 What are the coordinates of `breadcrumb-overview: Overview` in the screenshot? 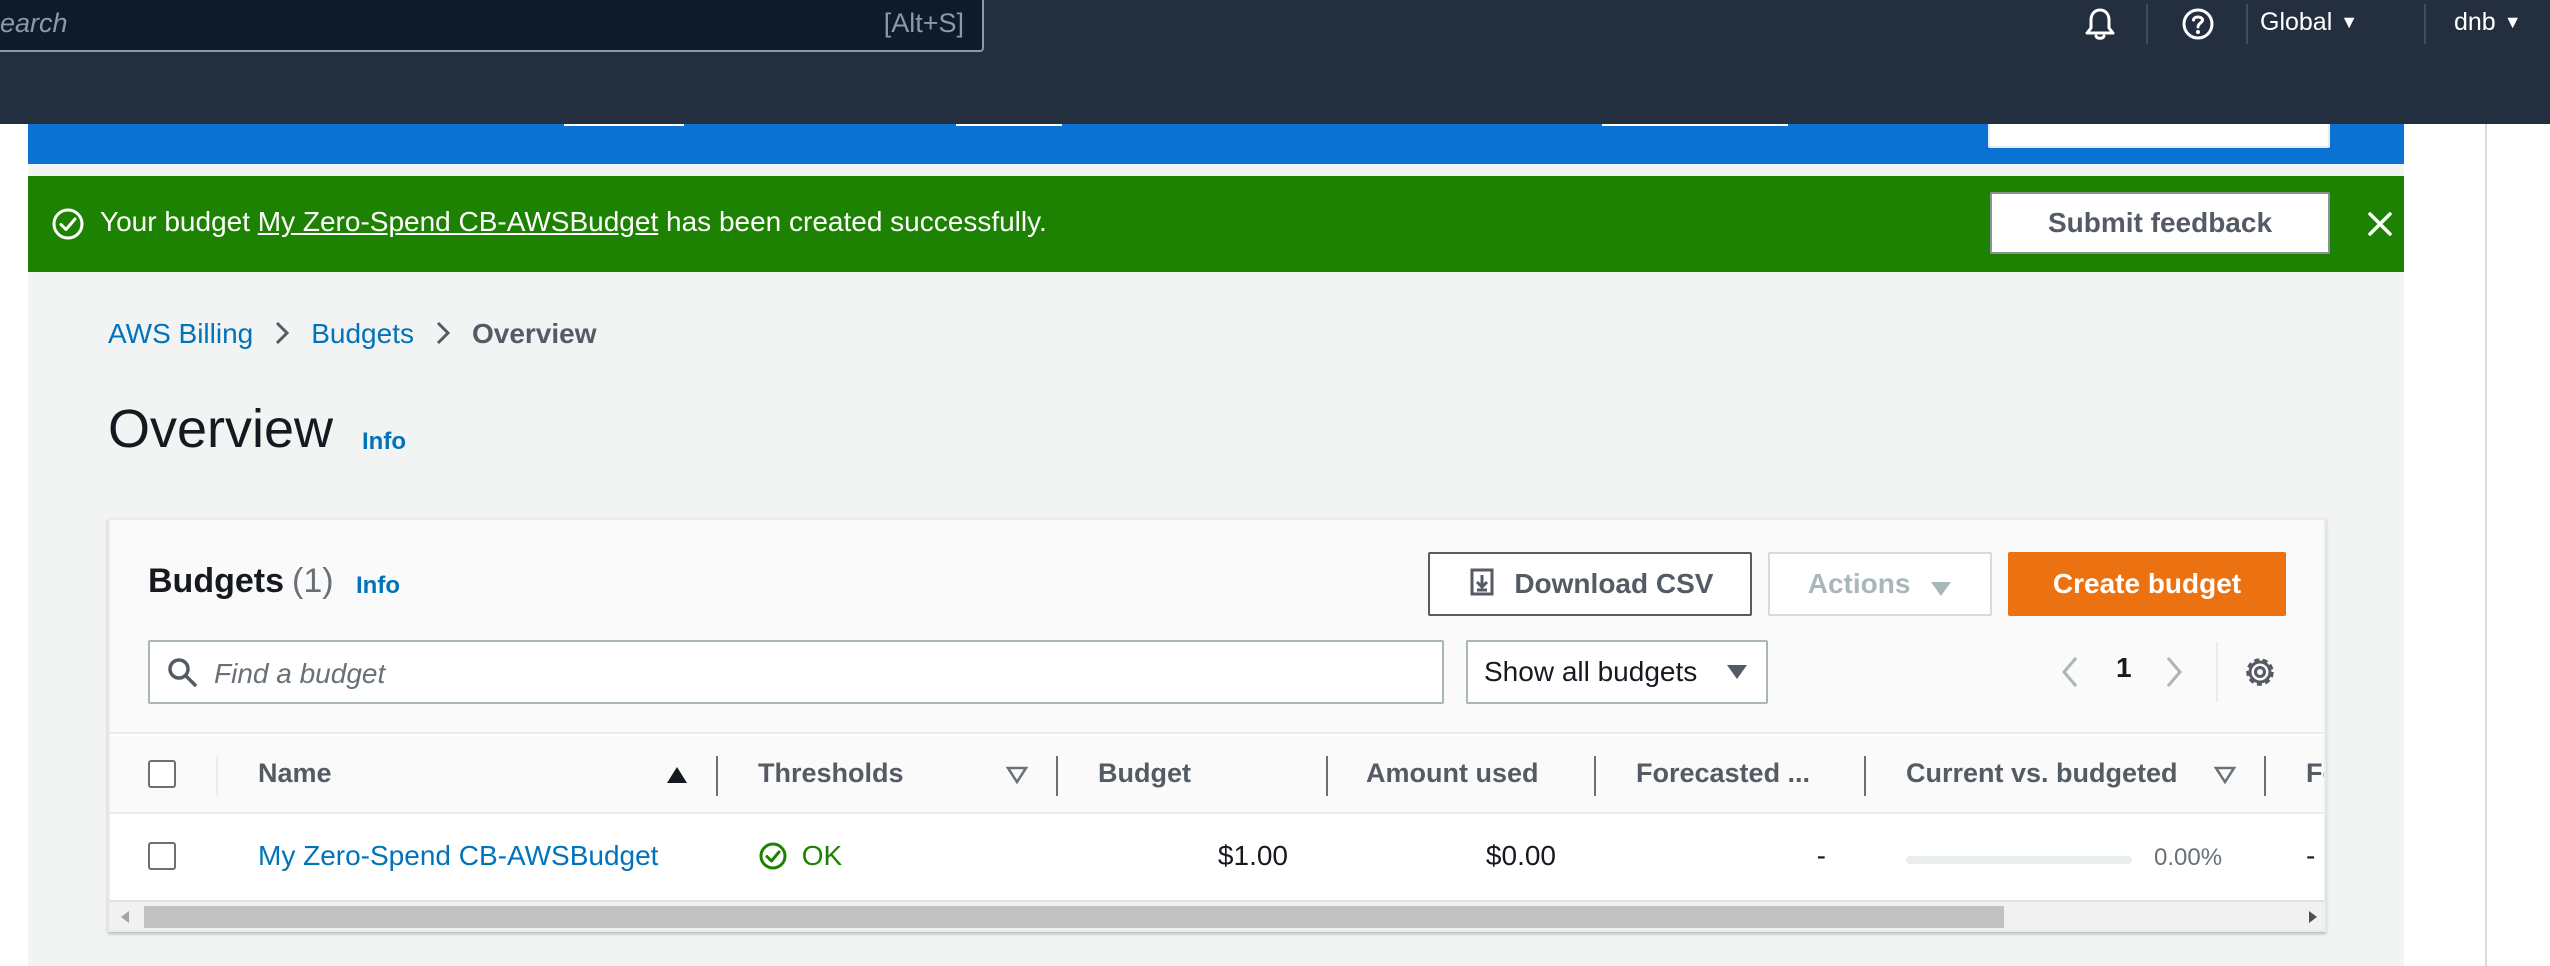 It's located at (534, 333).